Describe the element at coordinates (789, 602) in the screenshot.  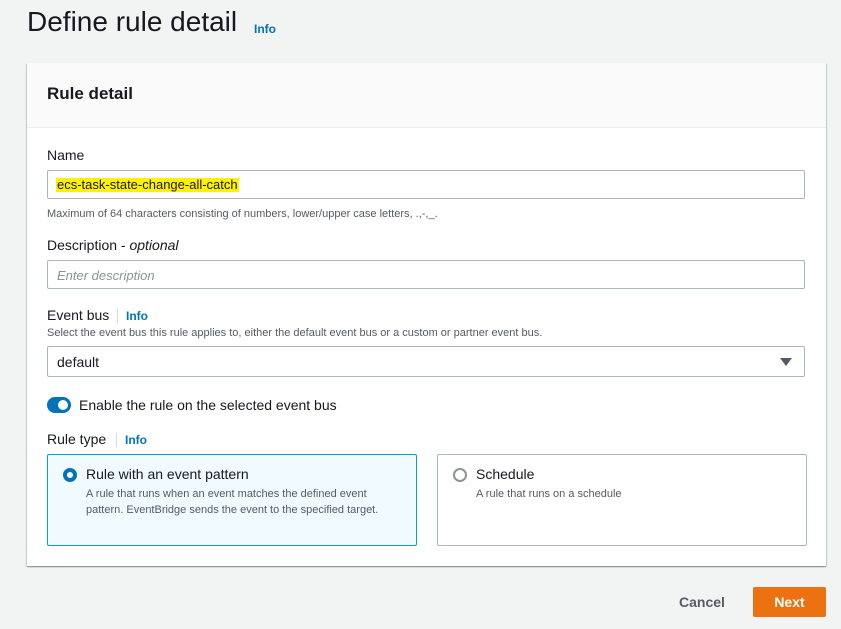
I see `next-button: Next` at that location.